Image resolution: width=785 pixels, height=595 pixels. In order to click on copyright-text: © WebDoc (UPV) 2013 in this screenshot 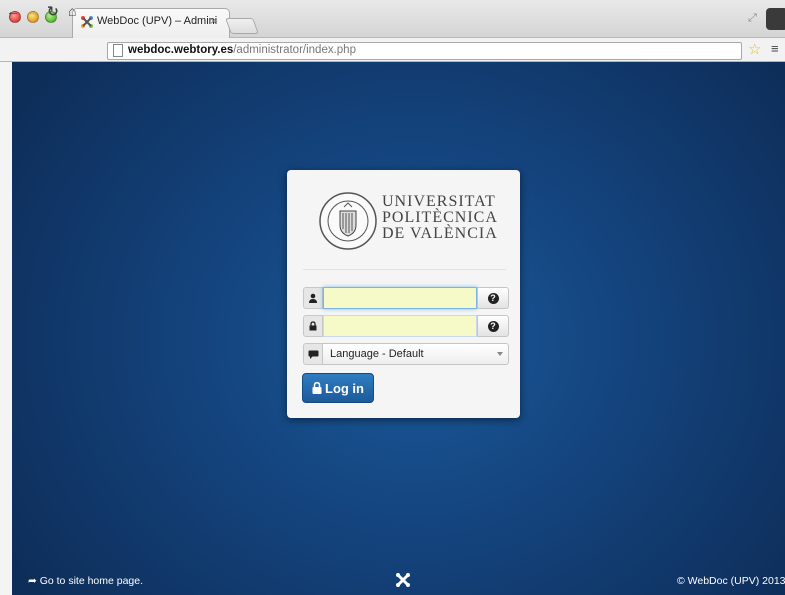, I will do `click(731, 581)`.